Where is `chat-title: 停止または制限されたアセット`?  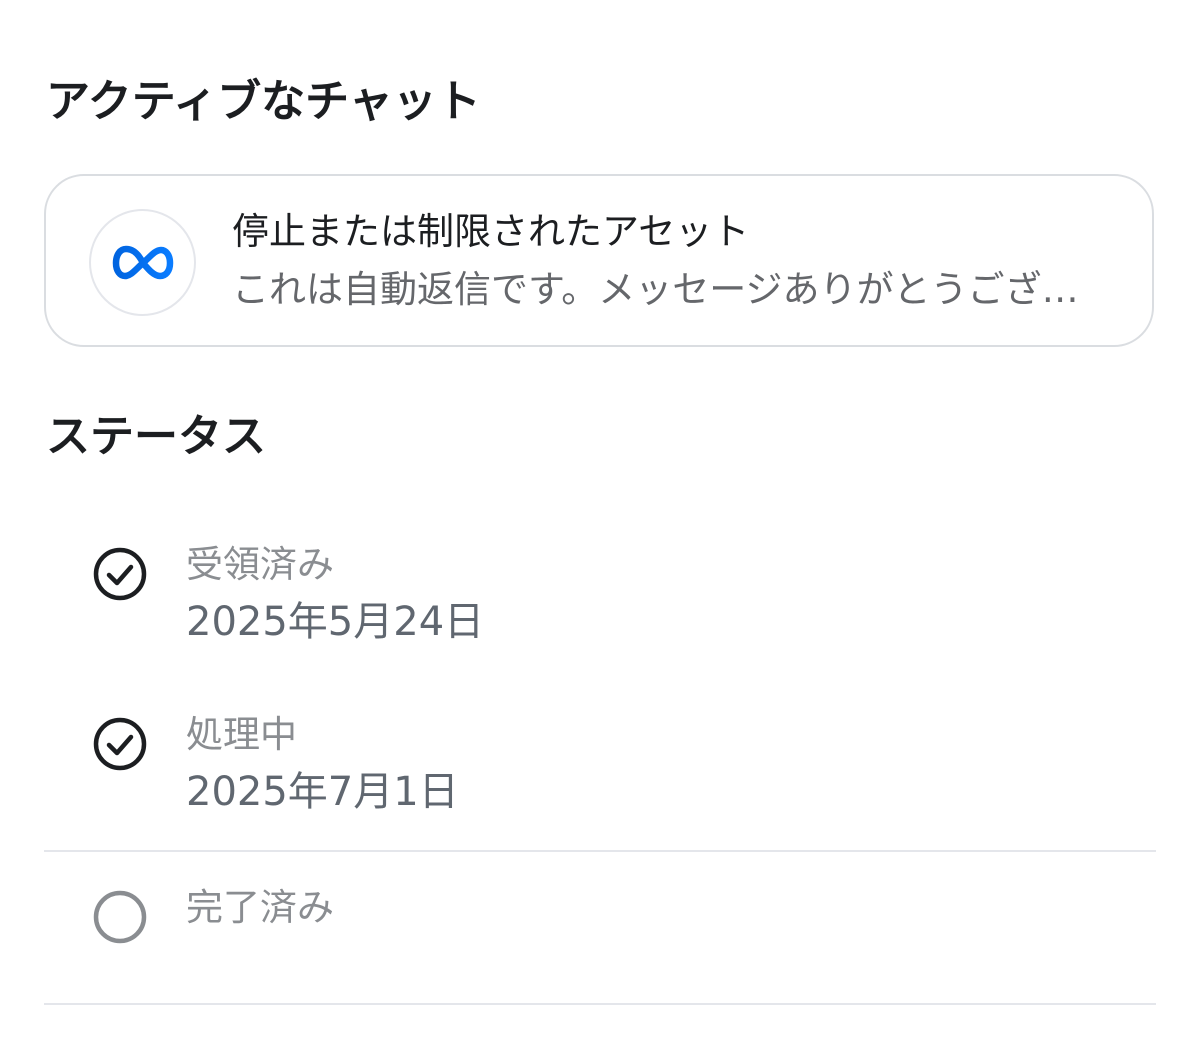 chat-title: 停止または制限されたアセット is located at coordinates (491, 231).